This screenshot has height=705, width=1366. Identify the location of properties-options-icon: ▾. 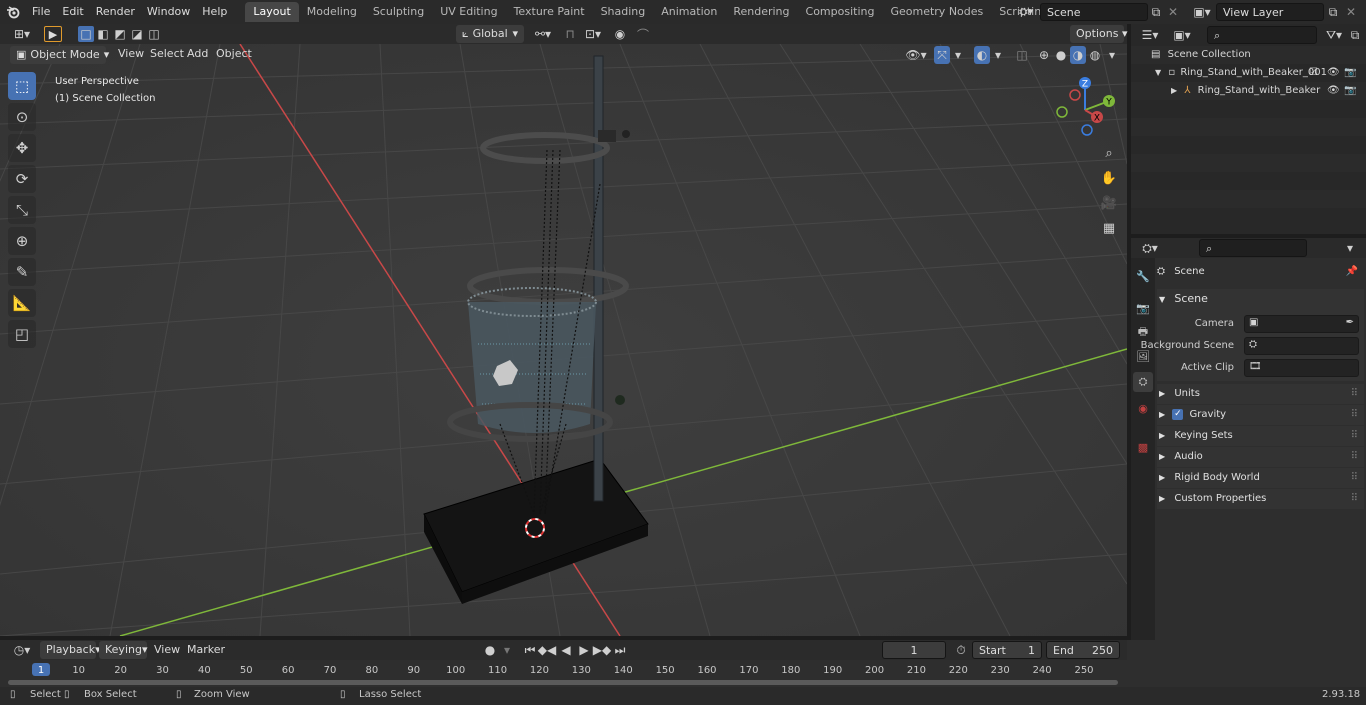
(1350, 248).